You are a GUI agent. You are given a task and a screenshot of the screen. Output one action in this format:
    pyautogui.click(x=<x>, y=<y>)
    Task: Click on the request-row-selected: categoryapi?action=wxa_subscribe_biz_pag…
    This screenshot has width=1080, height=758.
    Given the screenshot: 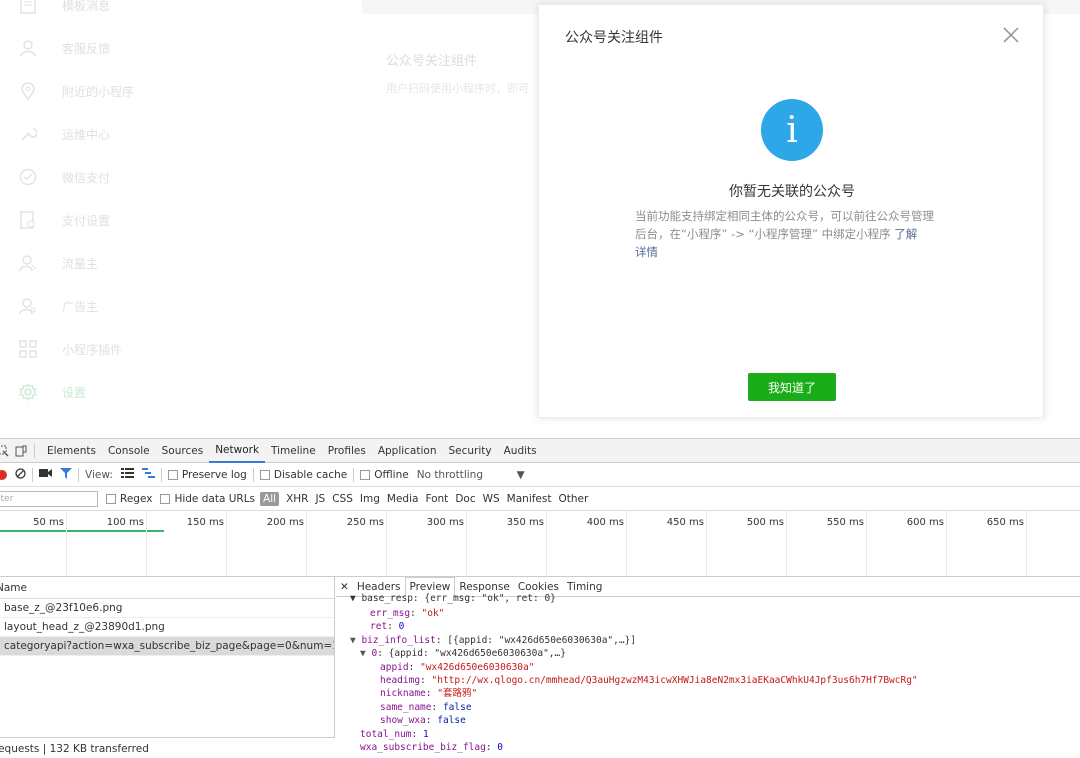 What is the action you would take?
    pyautogui.click(x=167, y=646)
    